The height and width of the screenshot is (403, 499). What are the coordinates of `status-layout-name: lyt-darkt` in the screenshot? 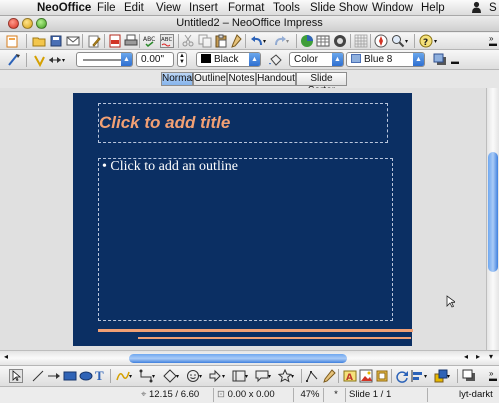 It's located at (476, 394).